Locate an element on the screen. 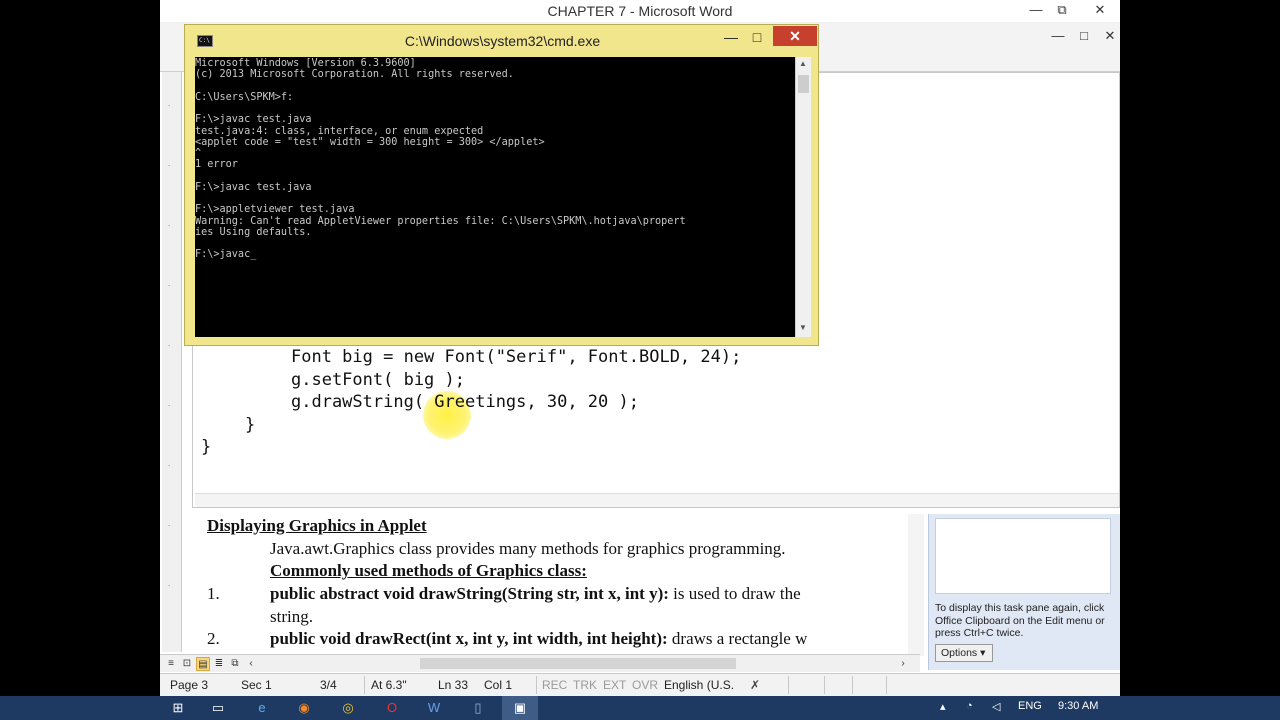  print-layout-view-icon: ▤ is located at coordinates (203, 664).